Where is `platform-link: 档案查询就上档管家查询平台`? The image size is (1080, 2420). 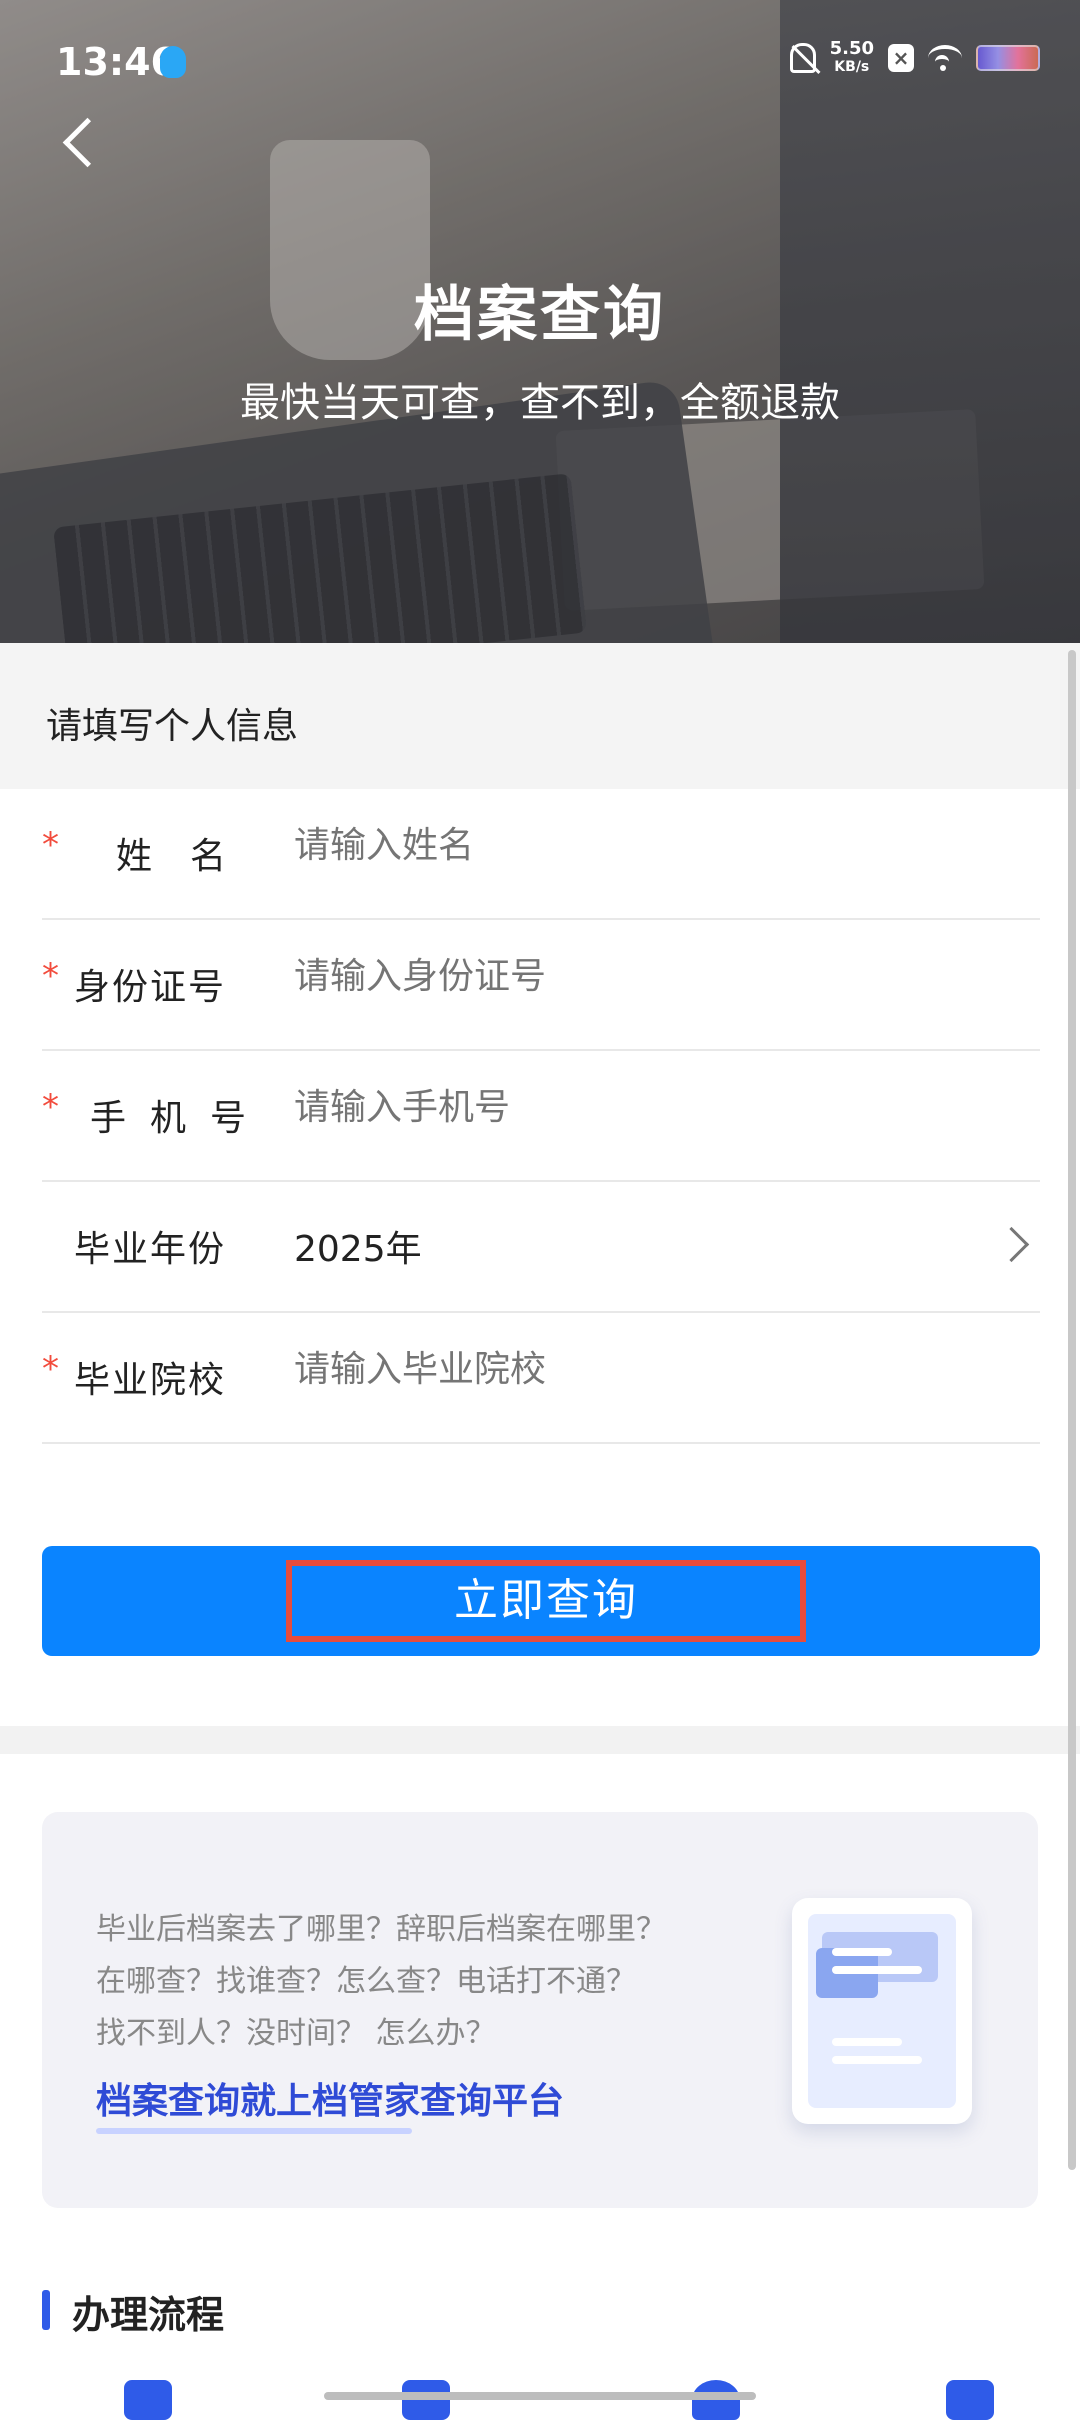 platform-link: 档案查询就上档管家查询平台 is located at coordinates (330, 2098).